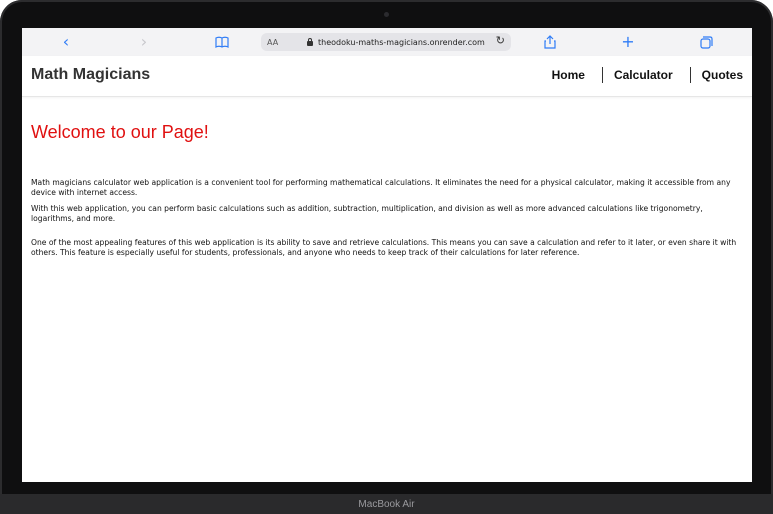  I want to click on site-brand: Math Magicians, so click(90, 75).